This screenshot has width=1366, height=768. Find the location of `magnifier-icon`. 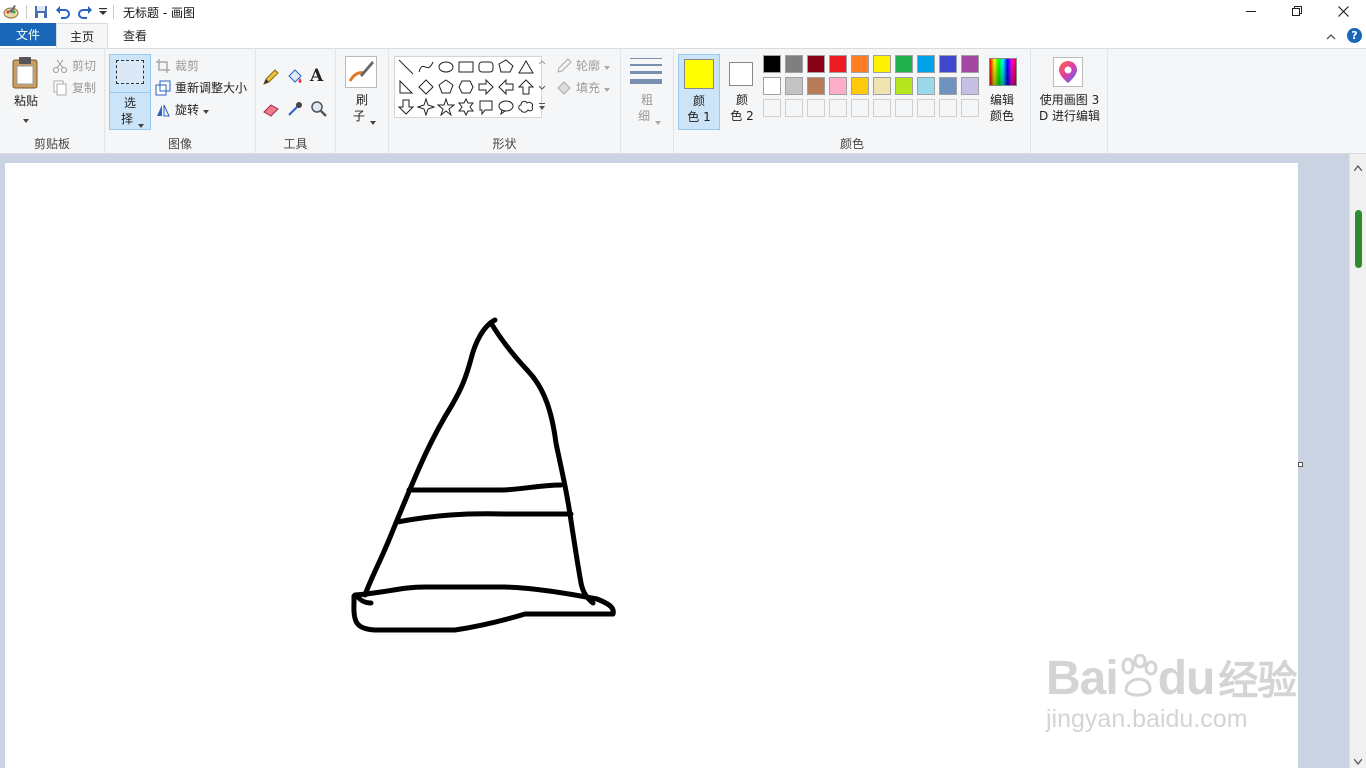

magnifier-icon is located at coordinates (319, 110).